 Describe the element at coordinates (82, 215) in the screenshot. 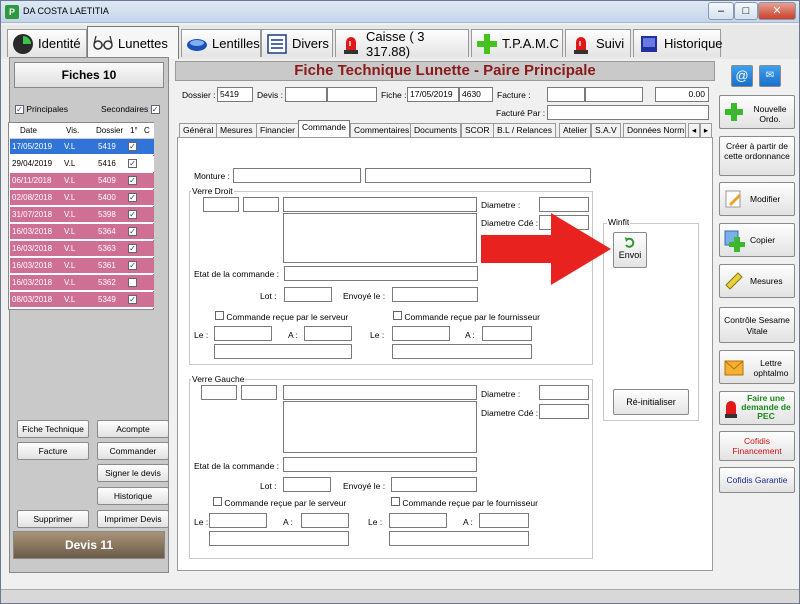

I see `table-row: 31/07/2018 V.L 5398 ✓` at that location.